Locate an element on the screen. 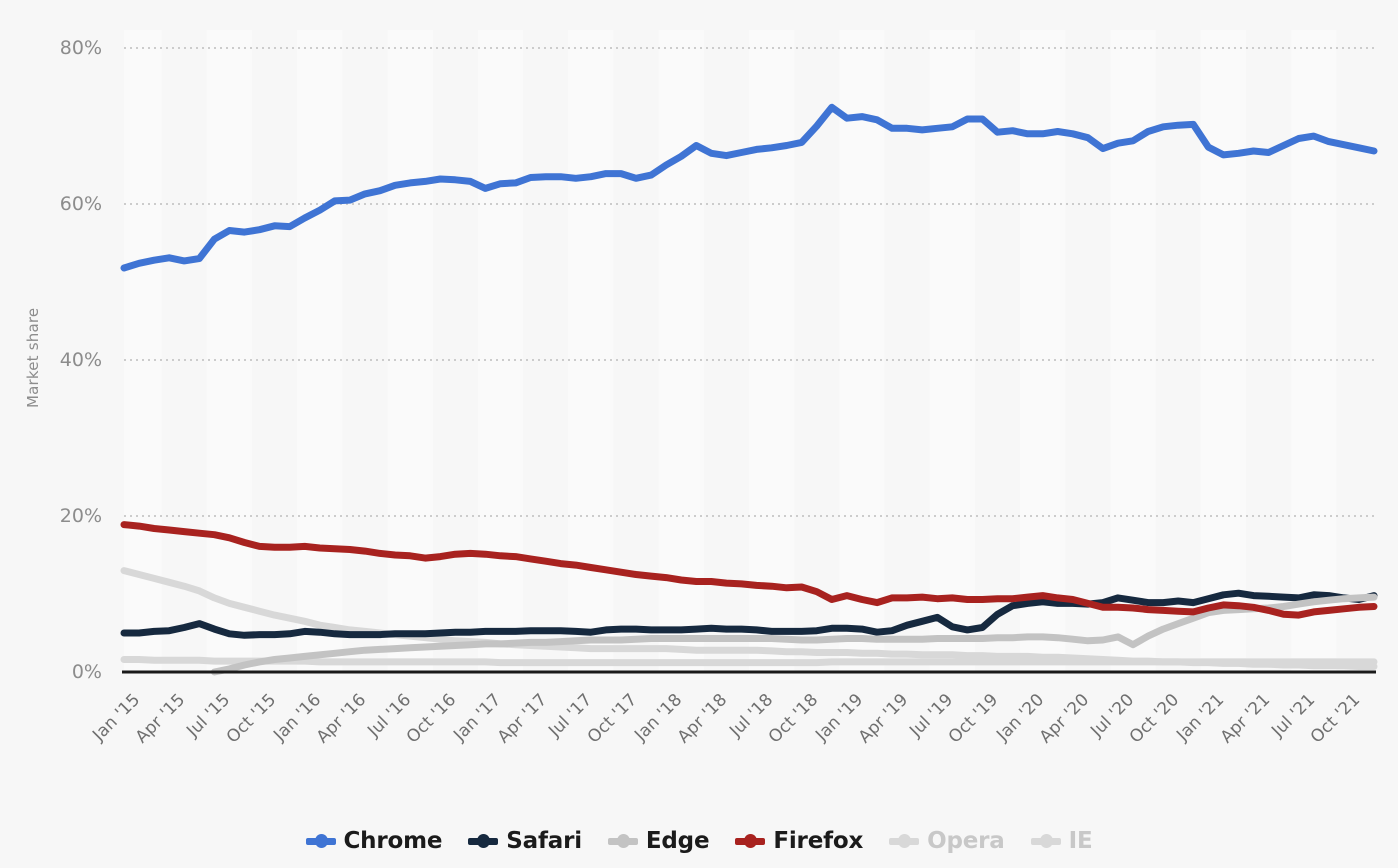 This screenshot has width=1398, height=868. legend-item-ie: IE is located at coordinates (1061, 841).